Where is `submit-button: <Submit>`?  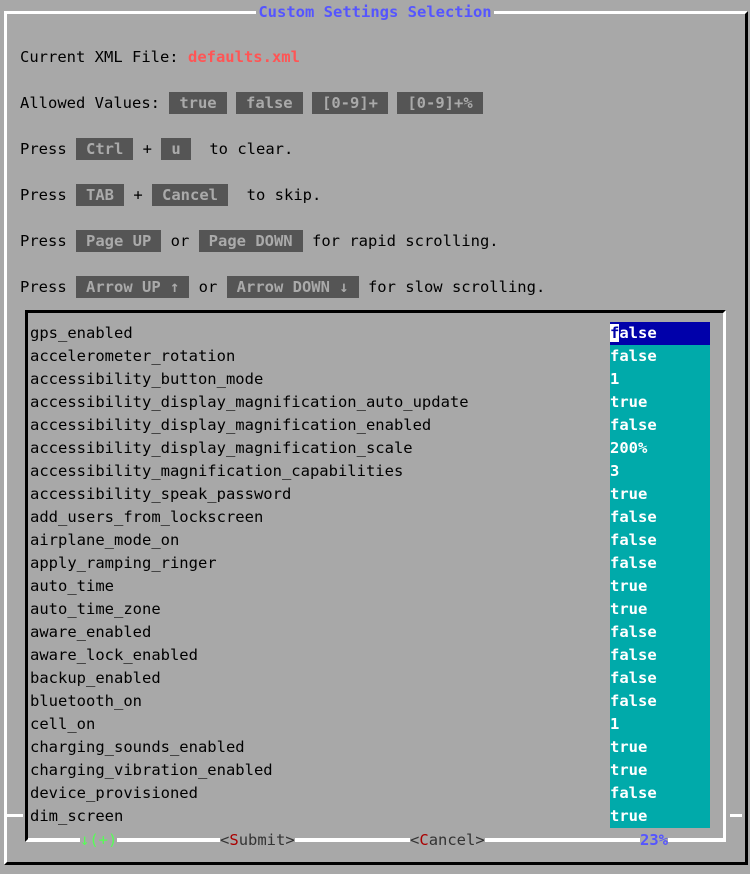
submit-button: <Submit> is located at coordinates (257, 840).